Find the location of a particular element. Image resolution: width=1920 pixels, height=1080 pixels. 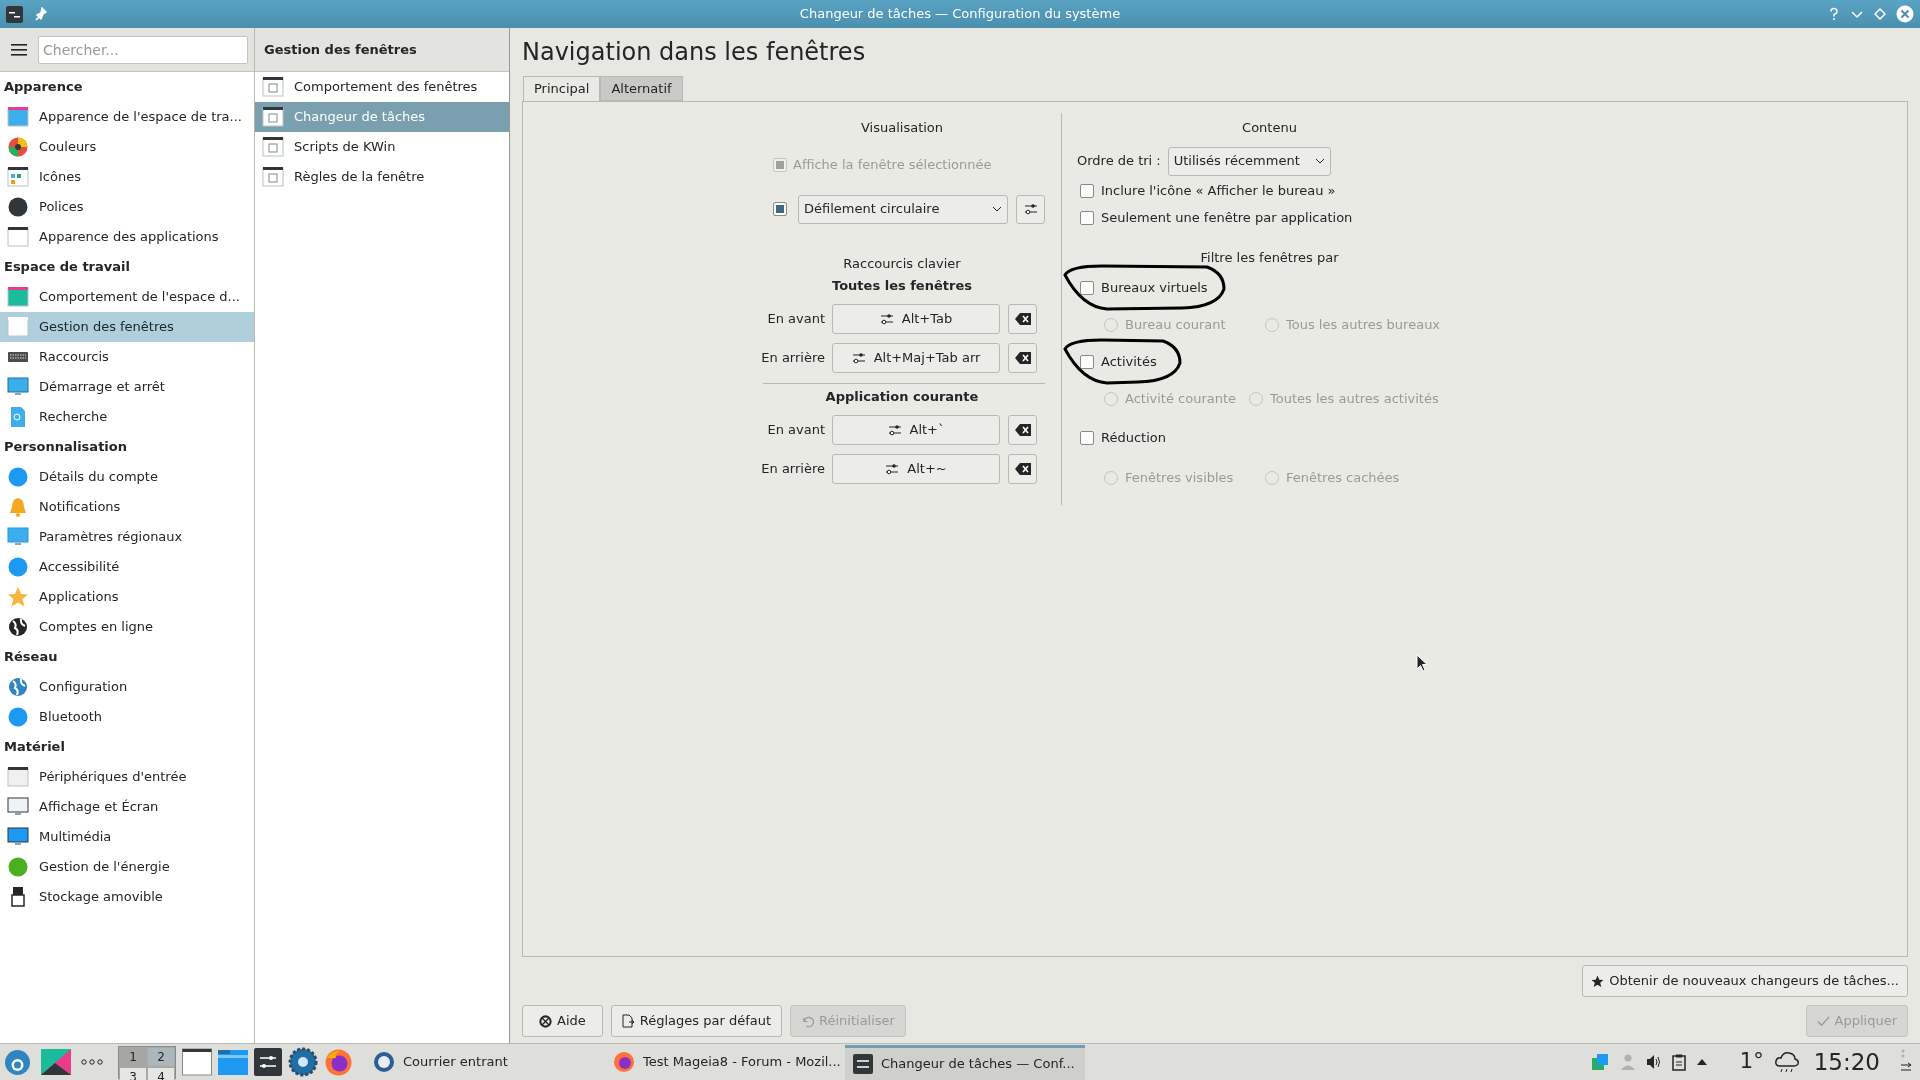

shortcut-button: Alt+` is located at coordinates (916, 429).